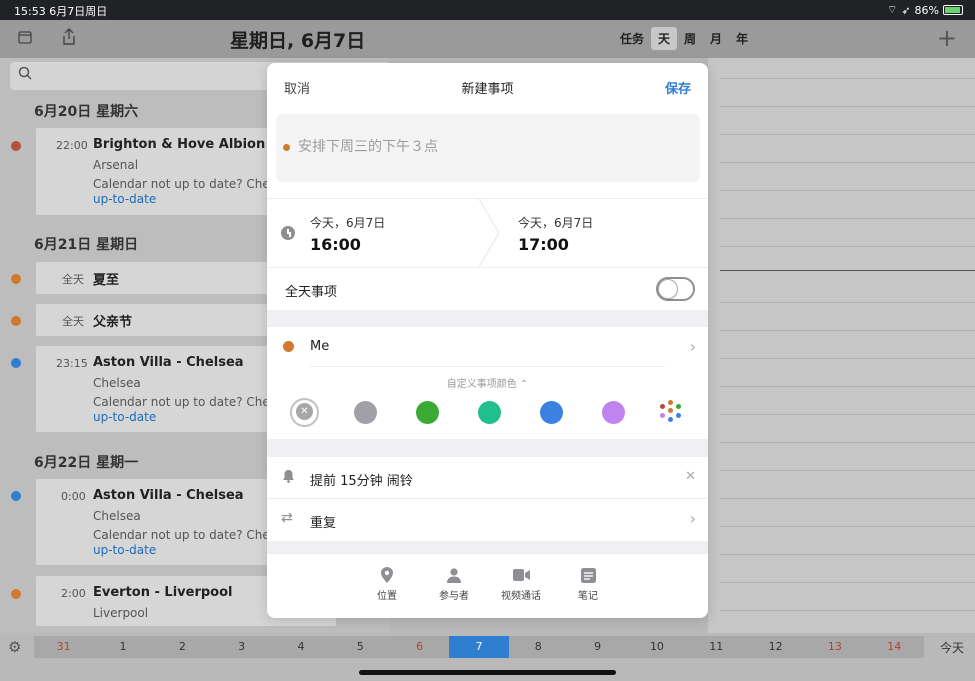 The width and height of the screenshot is (975, 681). I want to click on location-button: 位置, so click(387, 584).